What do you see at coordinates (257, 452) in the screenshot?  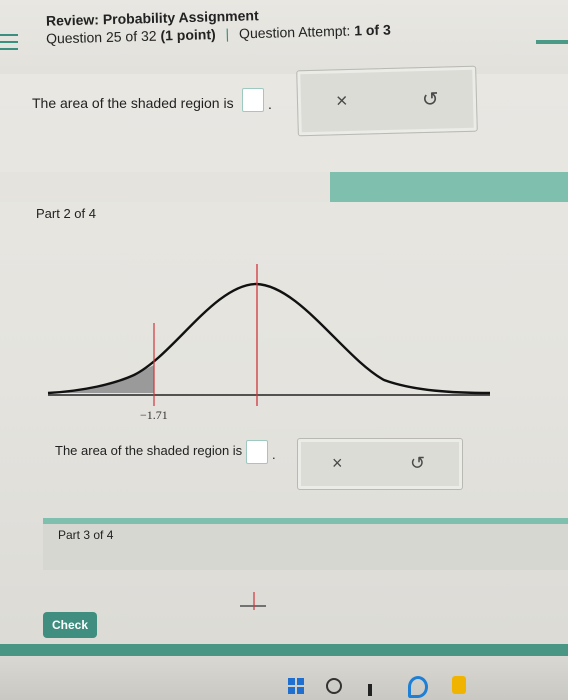 I see `part2-answer-input` at bounding box center [257, 452].